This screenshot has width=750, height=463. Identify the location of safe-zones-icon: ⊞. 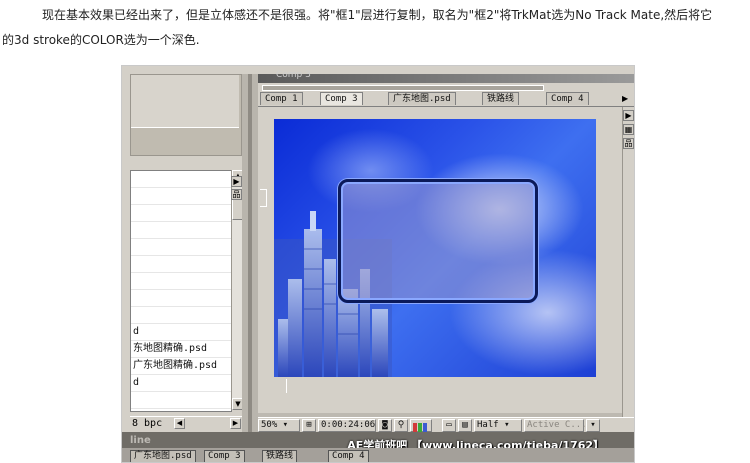
(309, 425).